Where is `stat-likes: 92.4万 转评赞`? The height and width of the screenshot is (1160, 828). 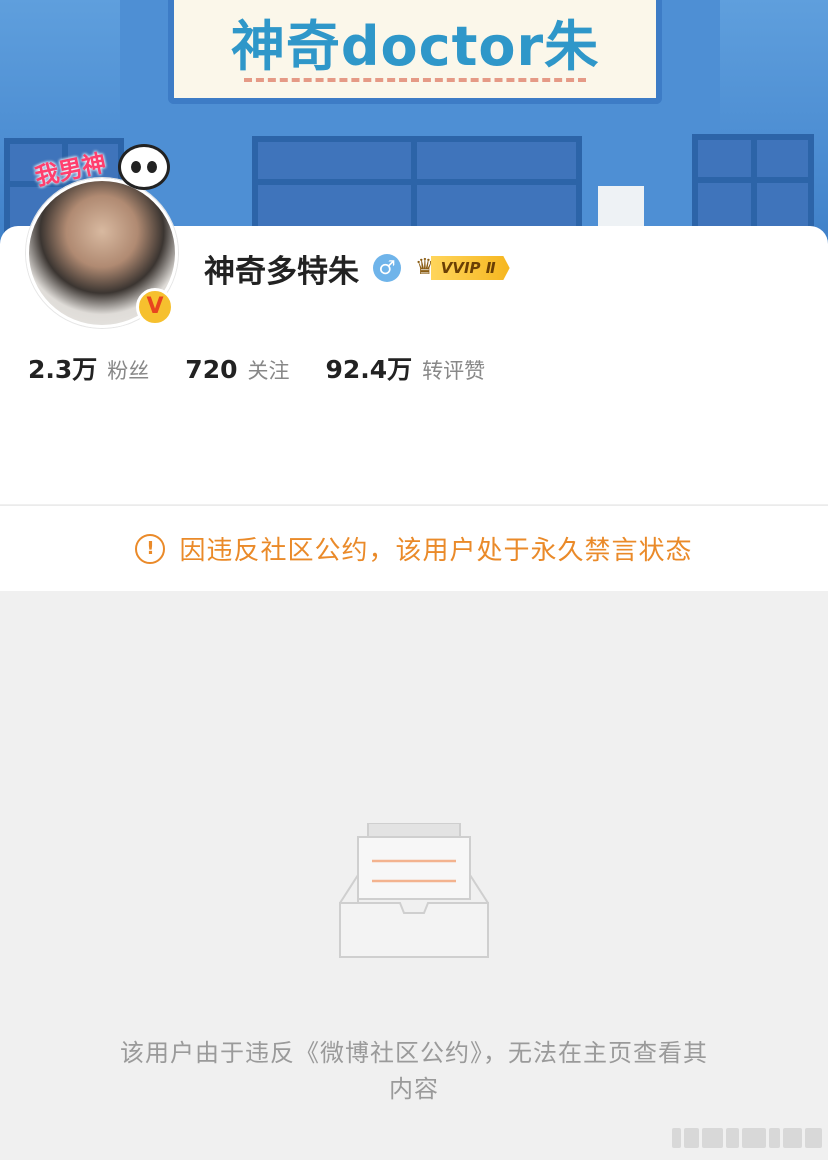
stat-likes: 92.4万 转评赞 is located at coordinates (405, 368).